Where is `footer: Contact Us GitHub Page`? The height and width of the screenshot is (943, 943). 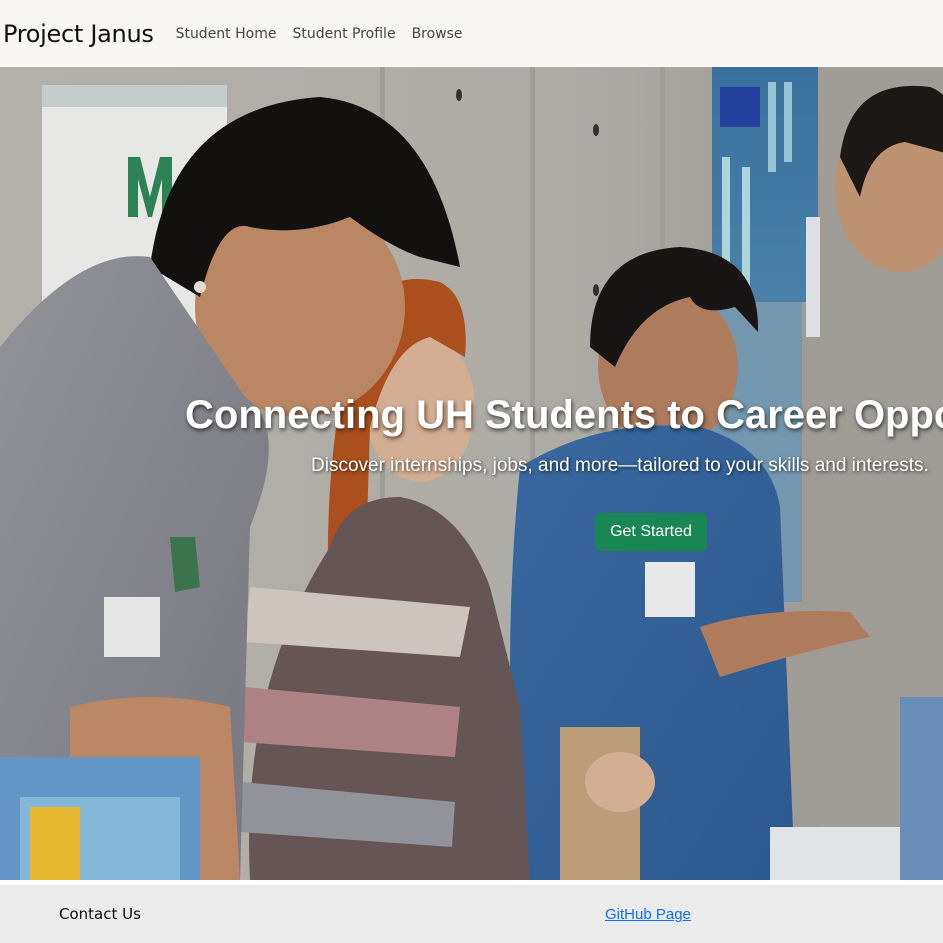 footer: Contact Us GitHub Page is located at coordinates (471, 914).